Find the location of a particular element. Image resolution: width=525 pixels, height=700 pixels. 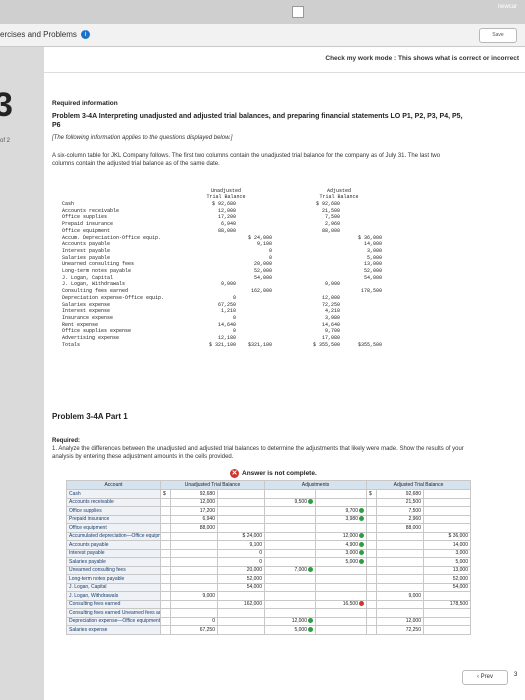

adjustment-input: 4,900 is located at coordinates (341, 545).